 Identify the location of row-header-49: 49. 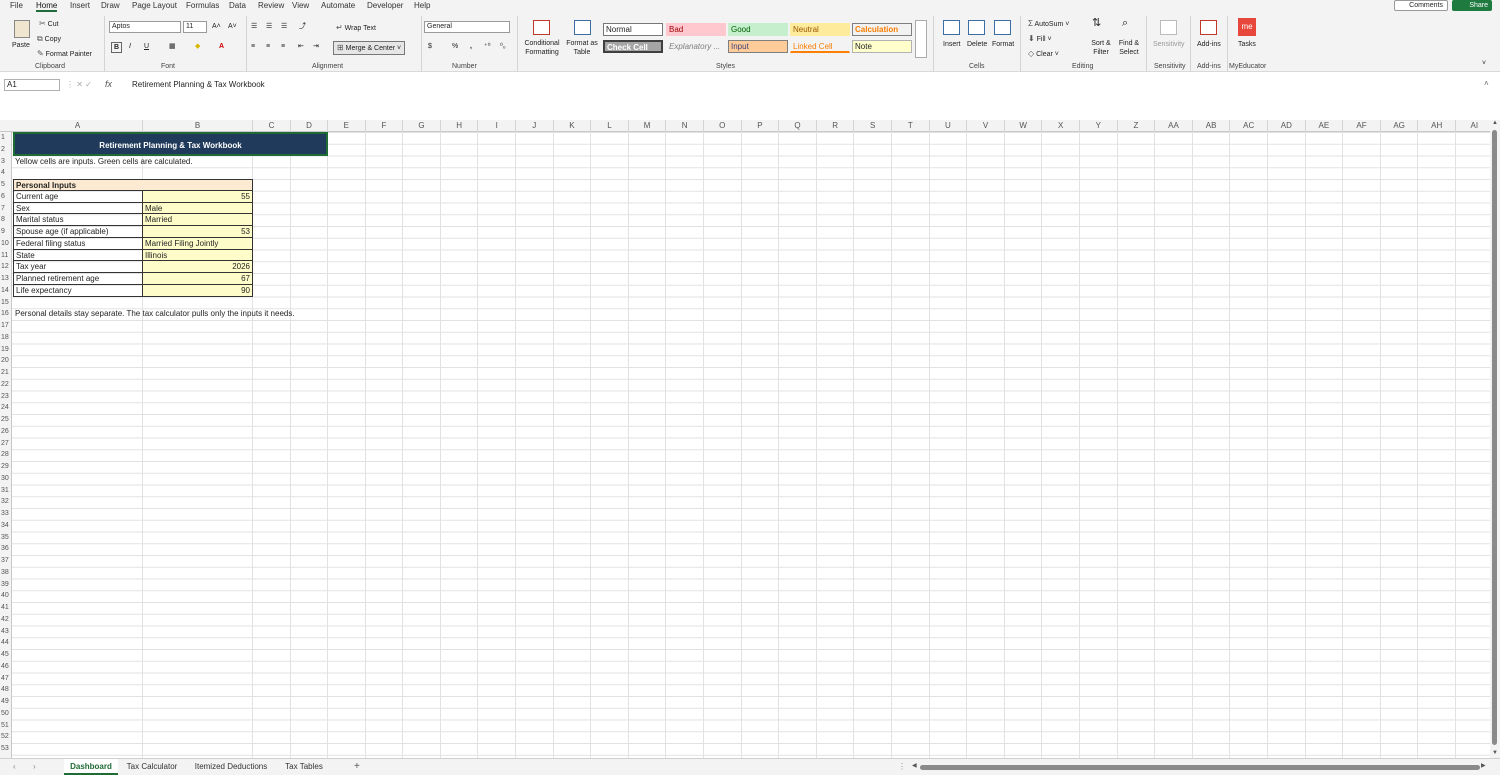
(6, 702).